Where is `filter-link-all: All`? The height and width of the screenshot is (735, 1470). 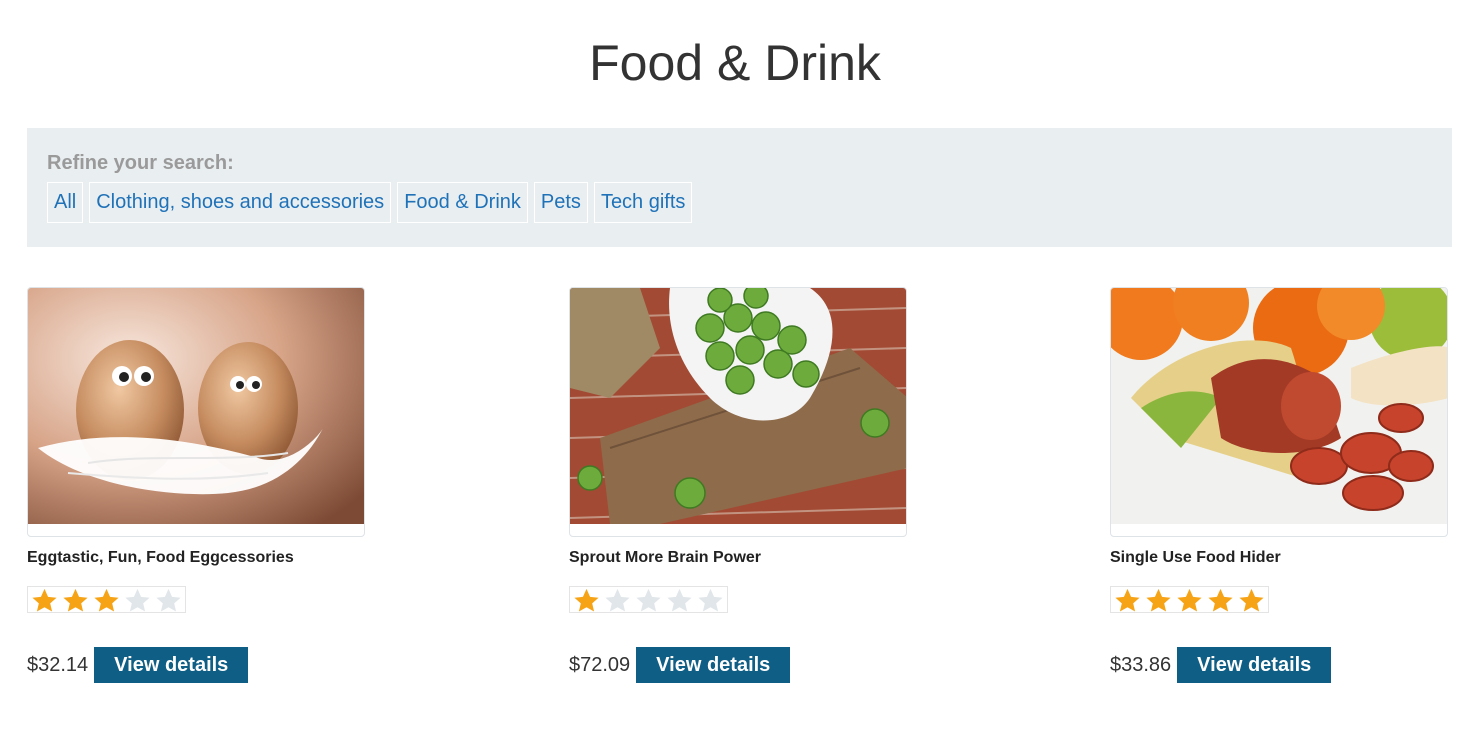 filter-link-all: All is located at coordinates (65, 202).